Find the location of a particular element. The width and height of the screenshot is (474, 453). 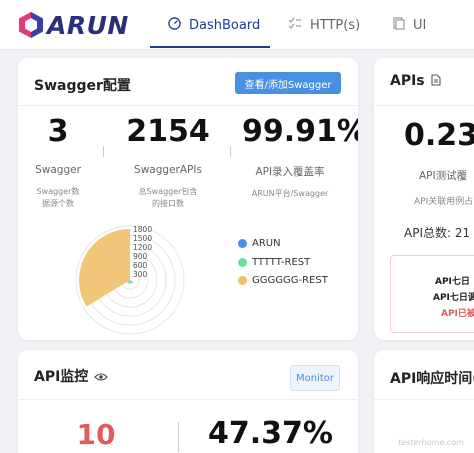

apis-card-header: APIs is located at coordinates (415, 80).